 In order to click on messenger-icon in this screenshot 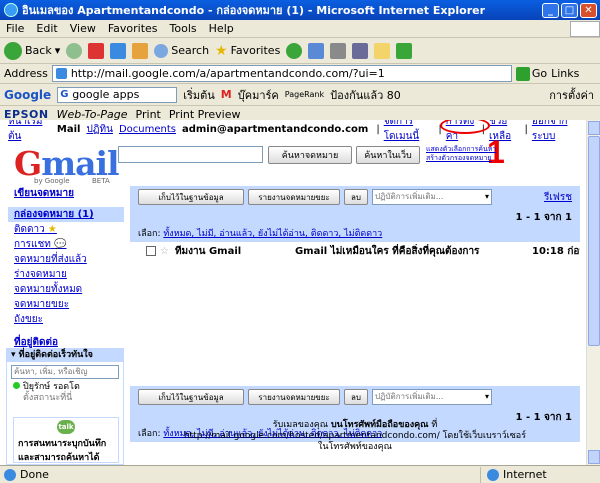, I will do `click(404, 50)`.